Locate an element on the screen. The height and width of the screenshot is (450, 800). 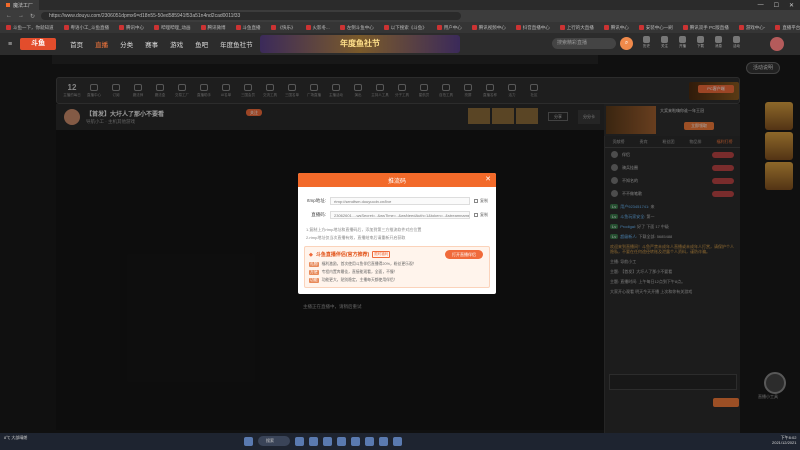
open-companion-button: 打开直播伴侣 is located at coordinates (464, 254).